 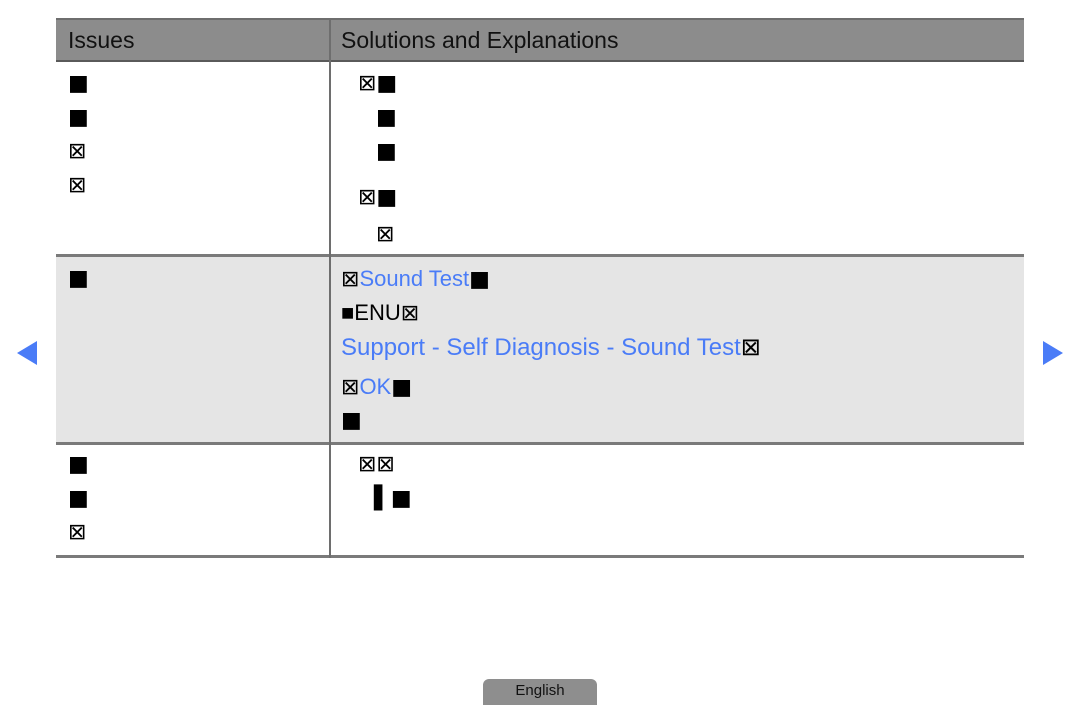 I want to click on language-tab: English, so click(x=540, y=692).